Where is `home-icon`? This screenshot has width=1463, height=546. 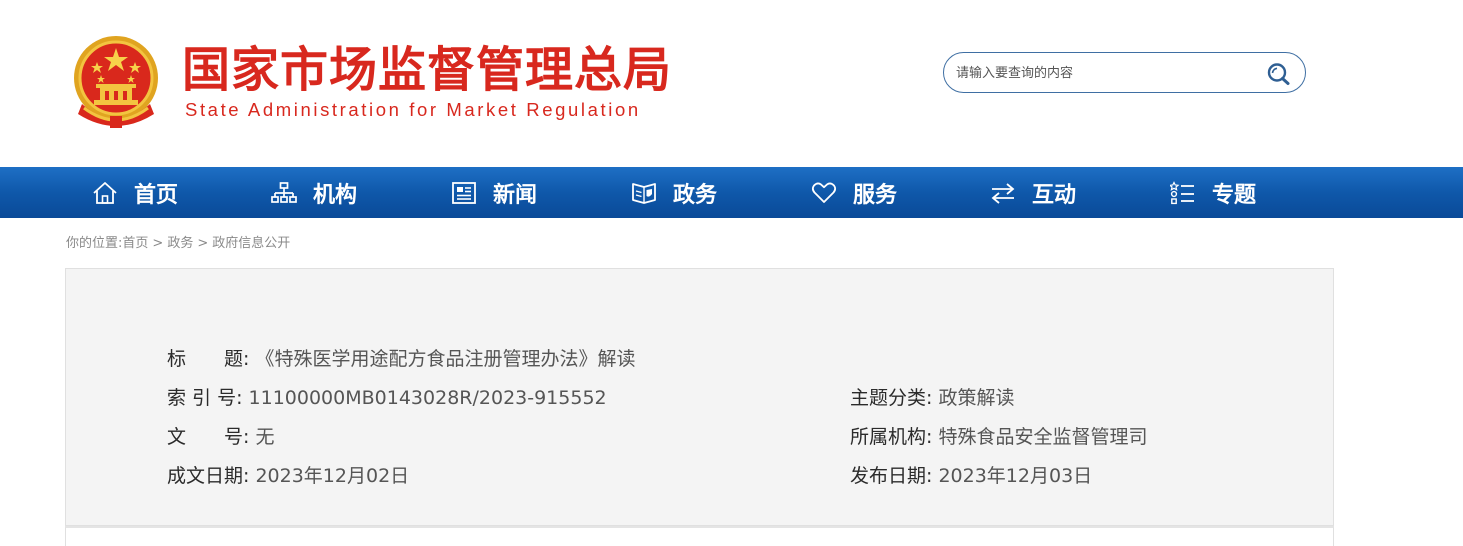 home-icon is located at coordinates (105, 192).